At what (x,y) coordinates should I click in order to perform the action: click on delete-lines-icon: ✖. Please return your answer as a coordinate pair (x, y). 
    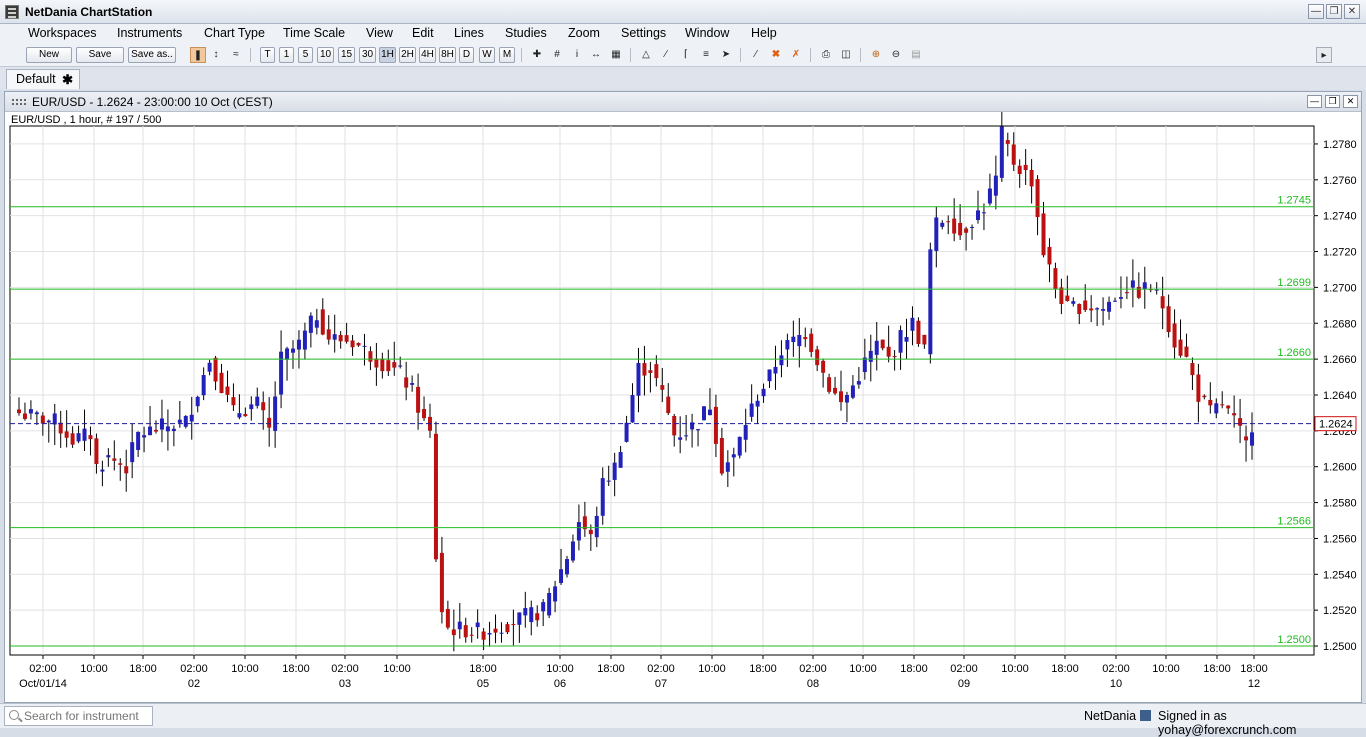
    Looking at the image, I should click on (776, 55).